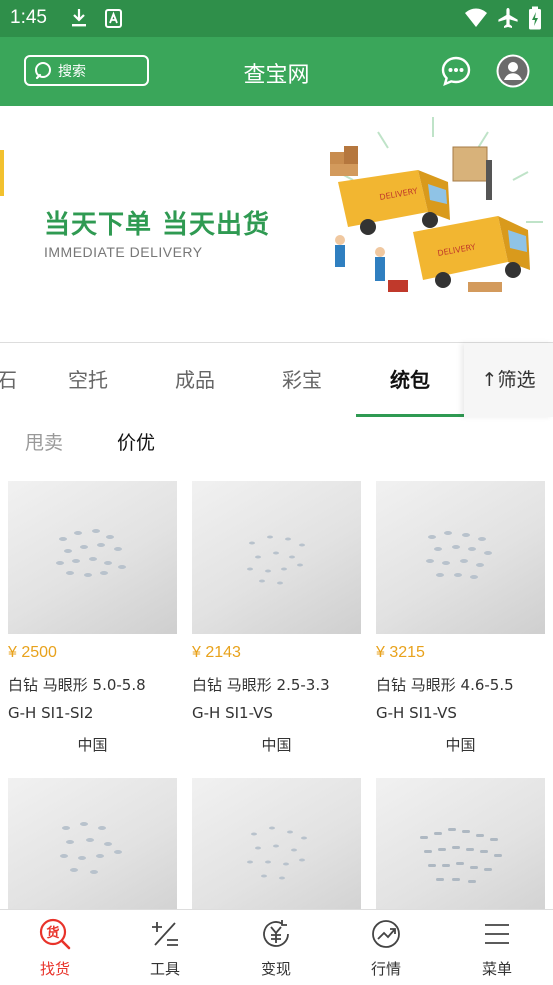 The width and height of the screenshot is (553, 985). Describe the element at coordinates (508, 380) in the screenshot. I see `filter-button: ↑筛选` at that location.